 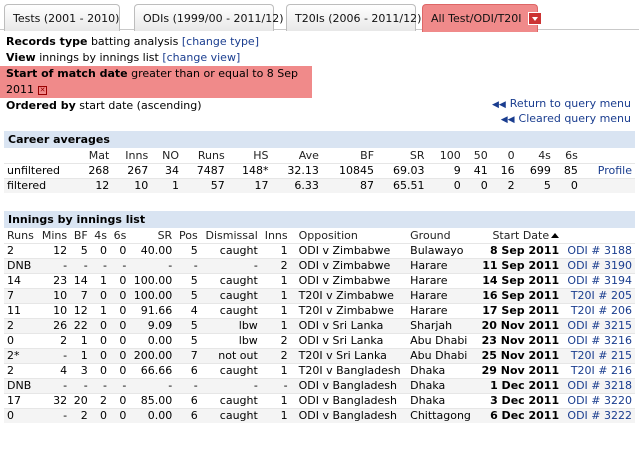 I want to click on view-label: View, so click(x=21, y=57).